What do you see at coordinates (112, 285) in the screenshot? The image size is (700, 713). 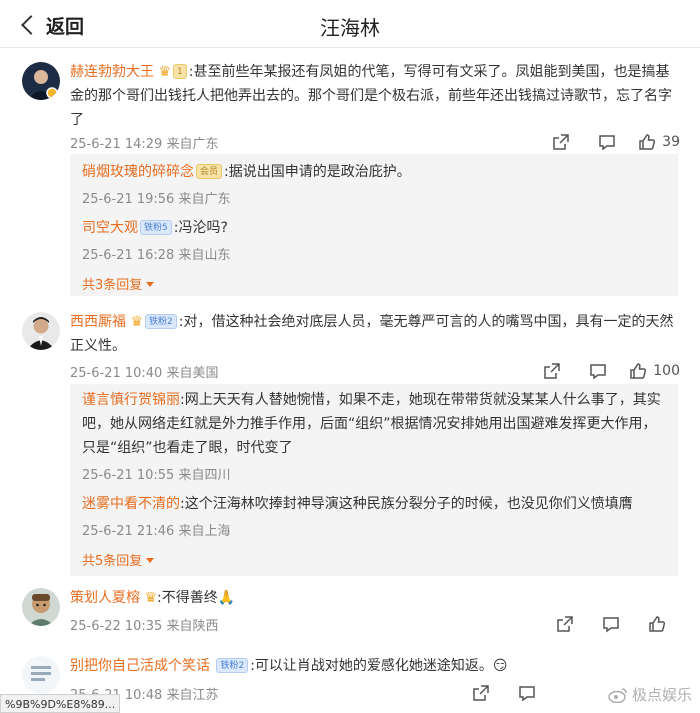 I see `more-replies-label: 共3条回复` at bounding box center [112, 285].